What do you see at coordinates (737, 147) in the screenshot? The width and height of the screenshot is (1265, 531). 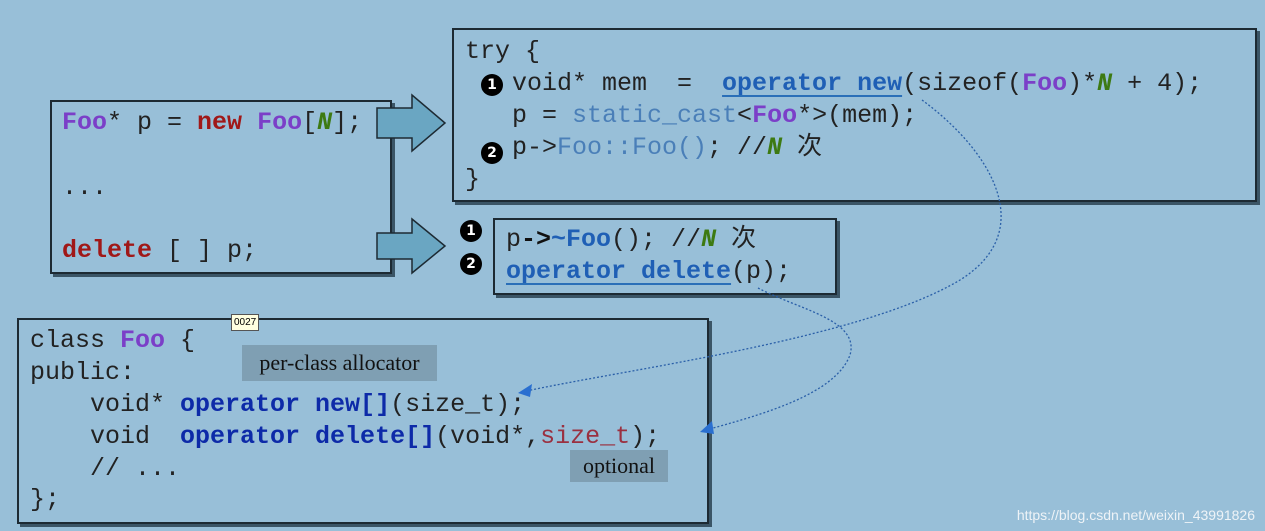 I see `code-token: ; //` at bounding box center [737, 147].